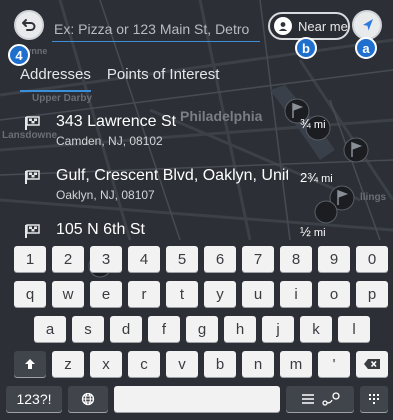 The image size is (393, 420). What do you see at coordinates (196, 137) in the screenshot?
I see `list-item: 343 Lawrence St Camden, NJ, 08102 ¾ mi` at bounding box center [196, 137].